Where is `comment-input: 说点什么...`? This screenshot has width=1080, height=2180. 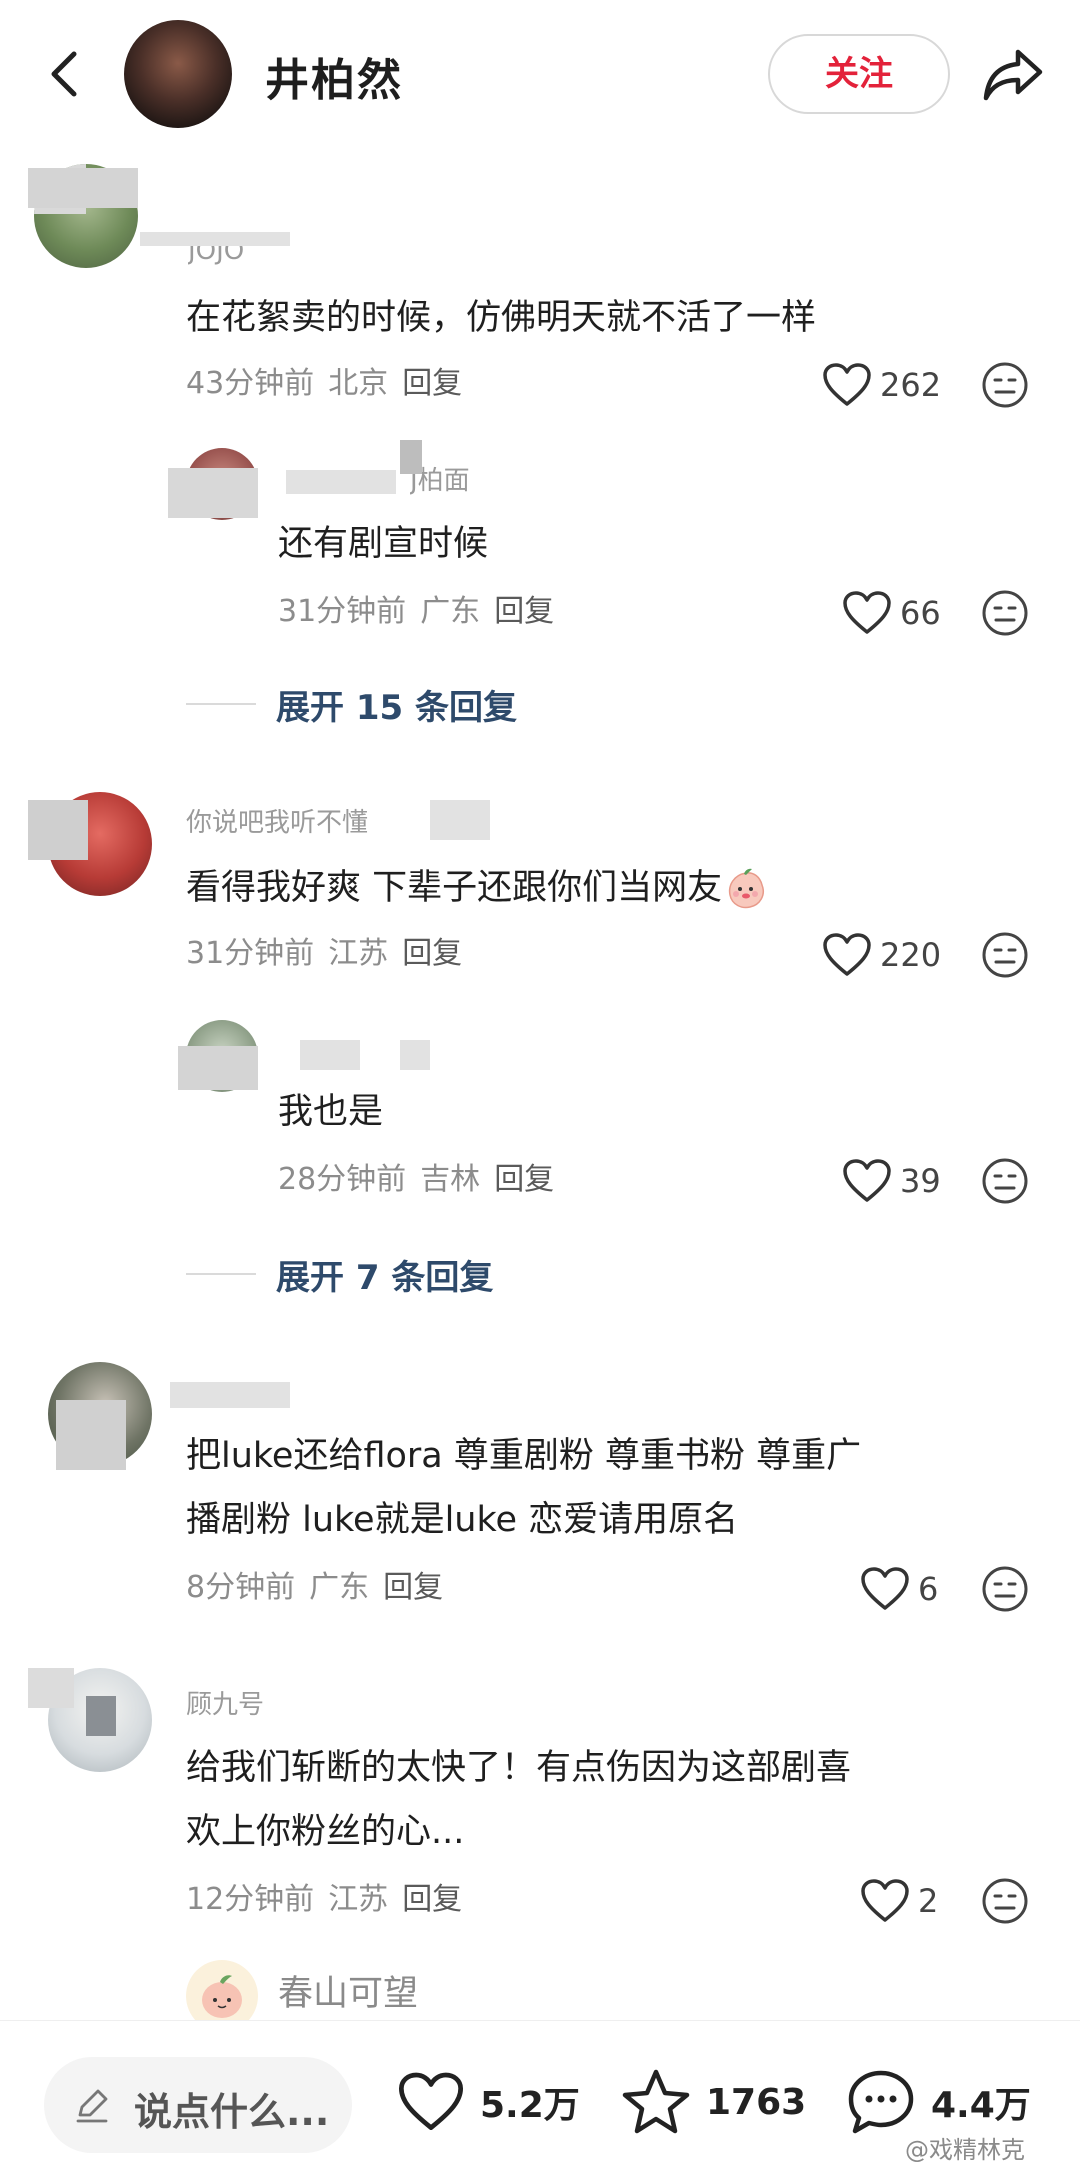 comment-input: 说点什么... is located at coordinates (198, 2105).